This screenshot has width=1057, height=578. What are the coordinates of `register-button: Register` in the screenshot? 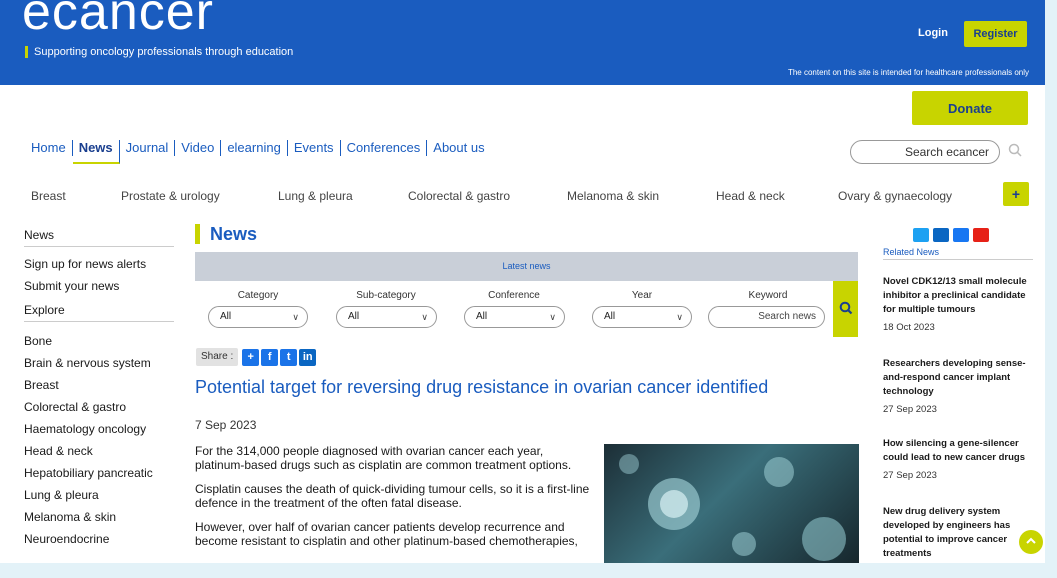 It's located at (995, 34).